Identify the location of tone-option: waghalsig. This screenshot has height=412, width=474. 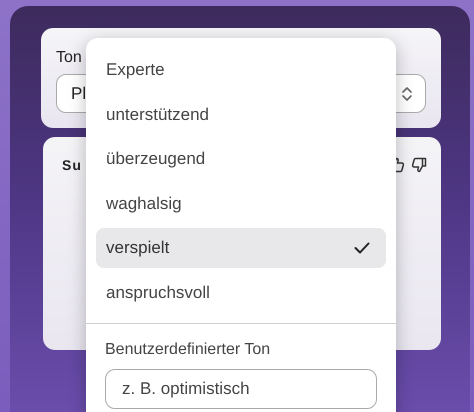
(241, 204).